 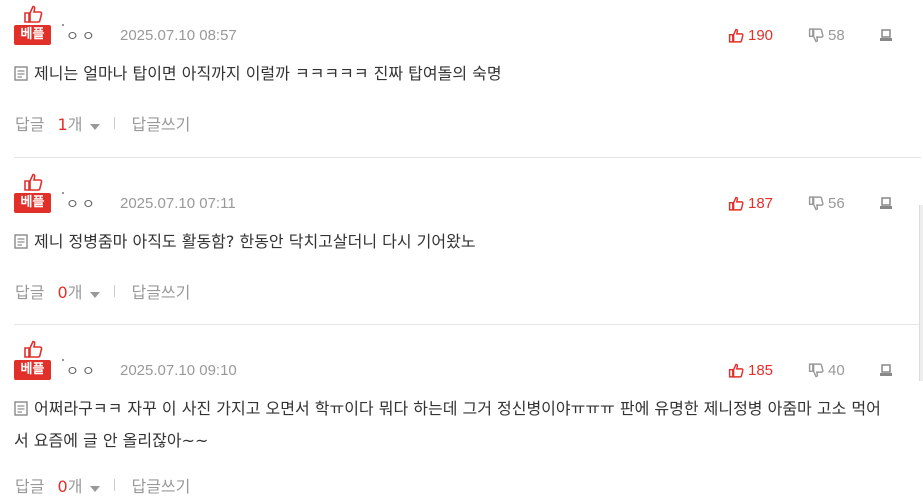 I want to click on comment-body: 제니 정병줌마 아직도 활동함? 한동안 닥치고살더니 다시 기어왔노, so click(x=449, y=242).